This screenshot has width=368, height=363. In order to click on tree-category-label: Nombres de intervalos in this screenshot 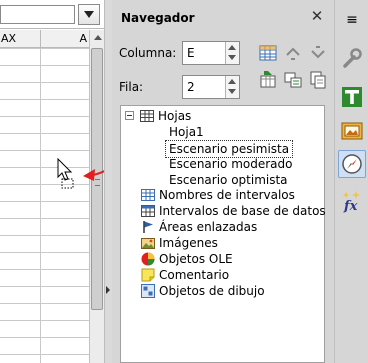, I will do `click(227, 195)`.